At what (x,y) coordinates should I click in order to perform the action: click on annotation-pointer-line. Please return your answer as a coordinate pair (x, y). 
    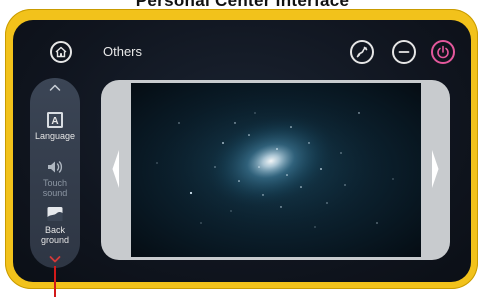
    Looking at the image, I should click on (55, 281).